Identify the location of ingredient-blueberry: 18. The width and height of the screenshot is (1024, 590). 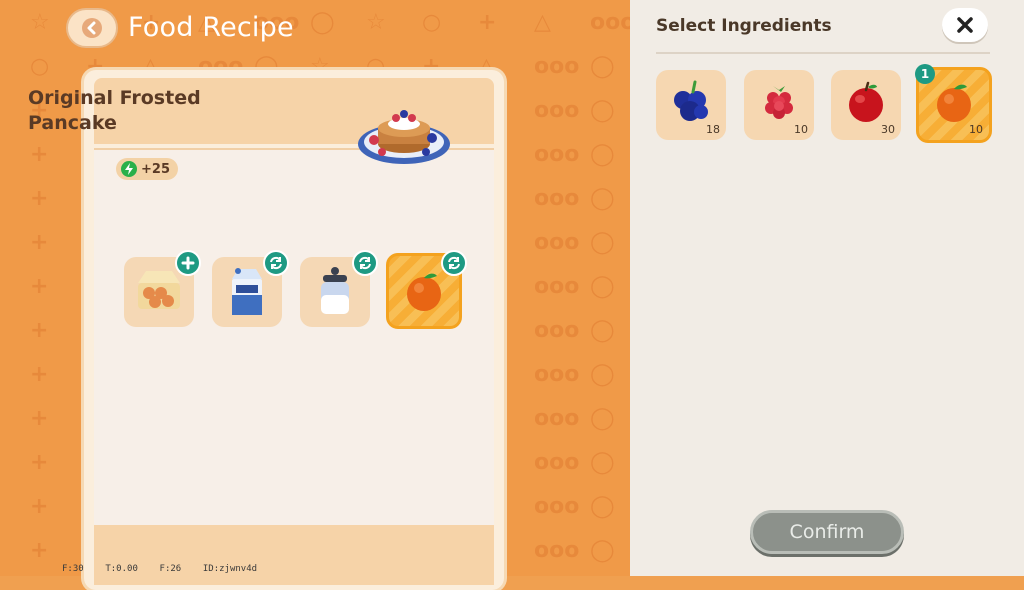
(691, 105).